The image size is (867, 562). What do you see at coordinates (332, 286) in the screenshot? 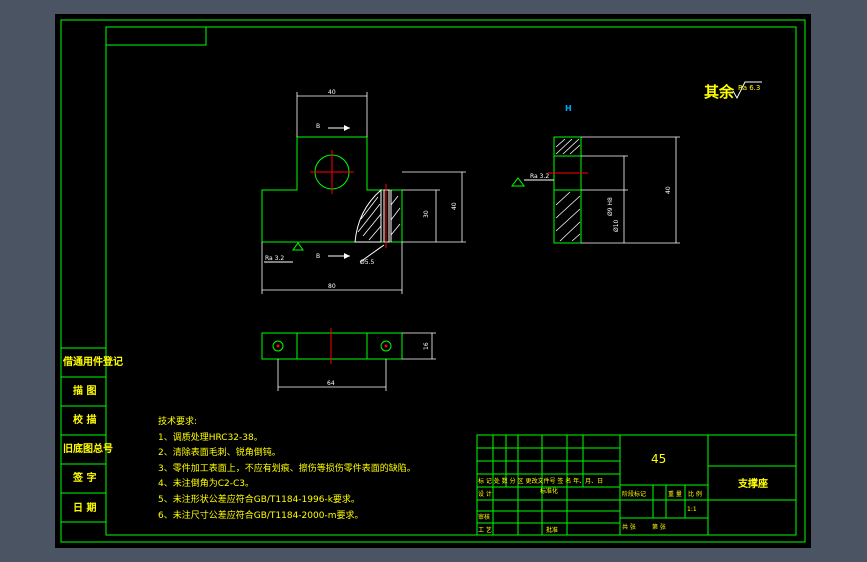
I see `dim-overall-width-text: 80` at bounding box center [332, 286].